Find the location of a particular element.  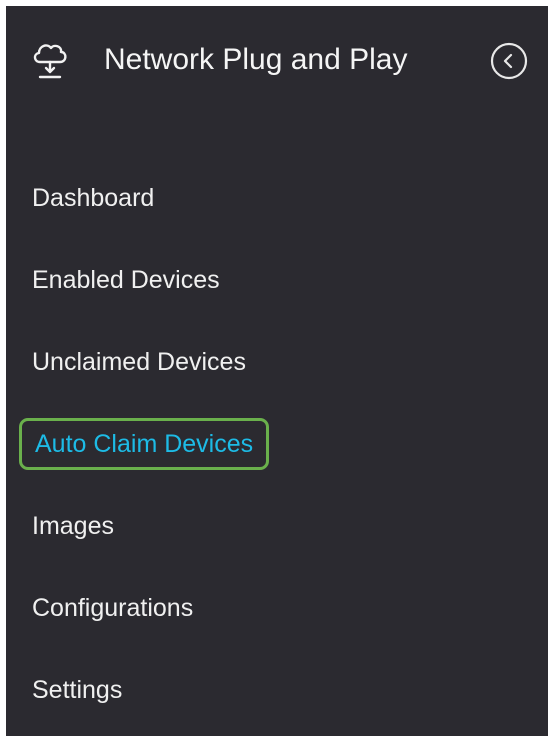

sidebar-item-label: Auto Claim Devices is located at coordinates (144, 443).